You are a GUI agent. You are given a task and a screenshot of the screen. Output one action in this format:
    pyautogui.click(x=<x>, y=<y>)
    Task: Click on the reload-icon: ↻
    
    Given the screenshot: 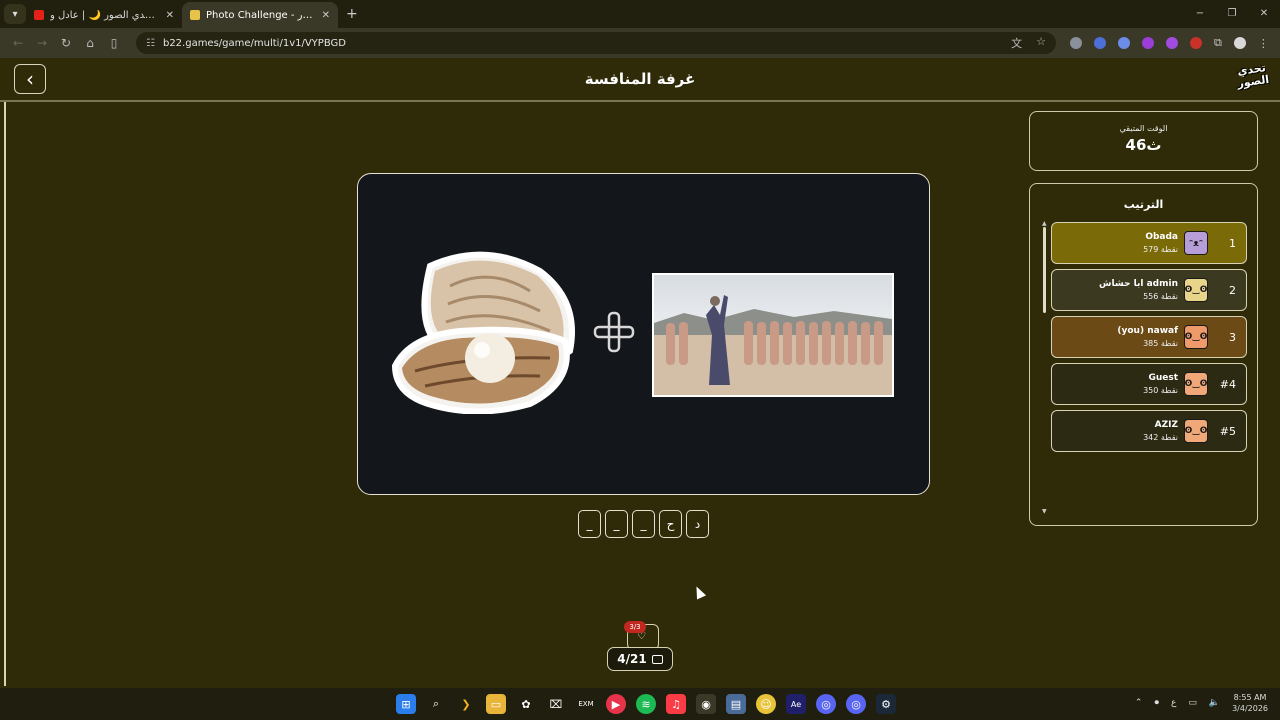 What is the action you would take?
    pyautogui.click(x=66, y=43)
    